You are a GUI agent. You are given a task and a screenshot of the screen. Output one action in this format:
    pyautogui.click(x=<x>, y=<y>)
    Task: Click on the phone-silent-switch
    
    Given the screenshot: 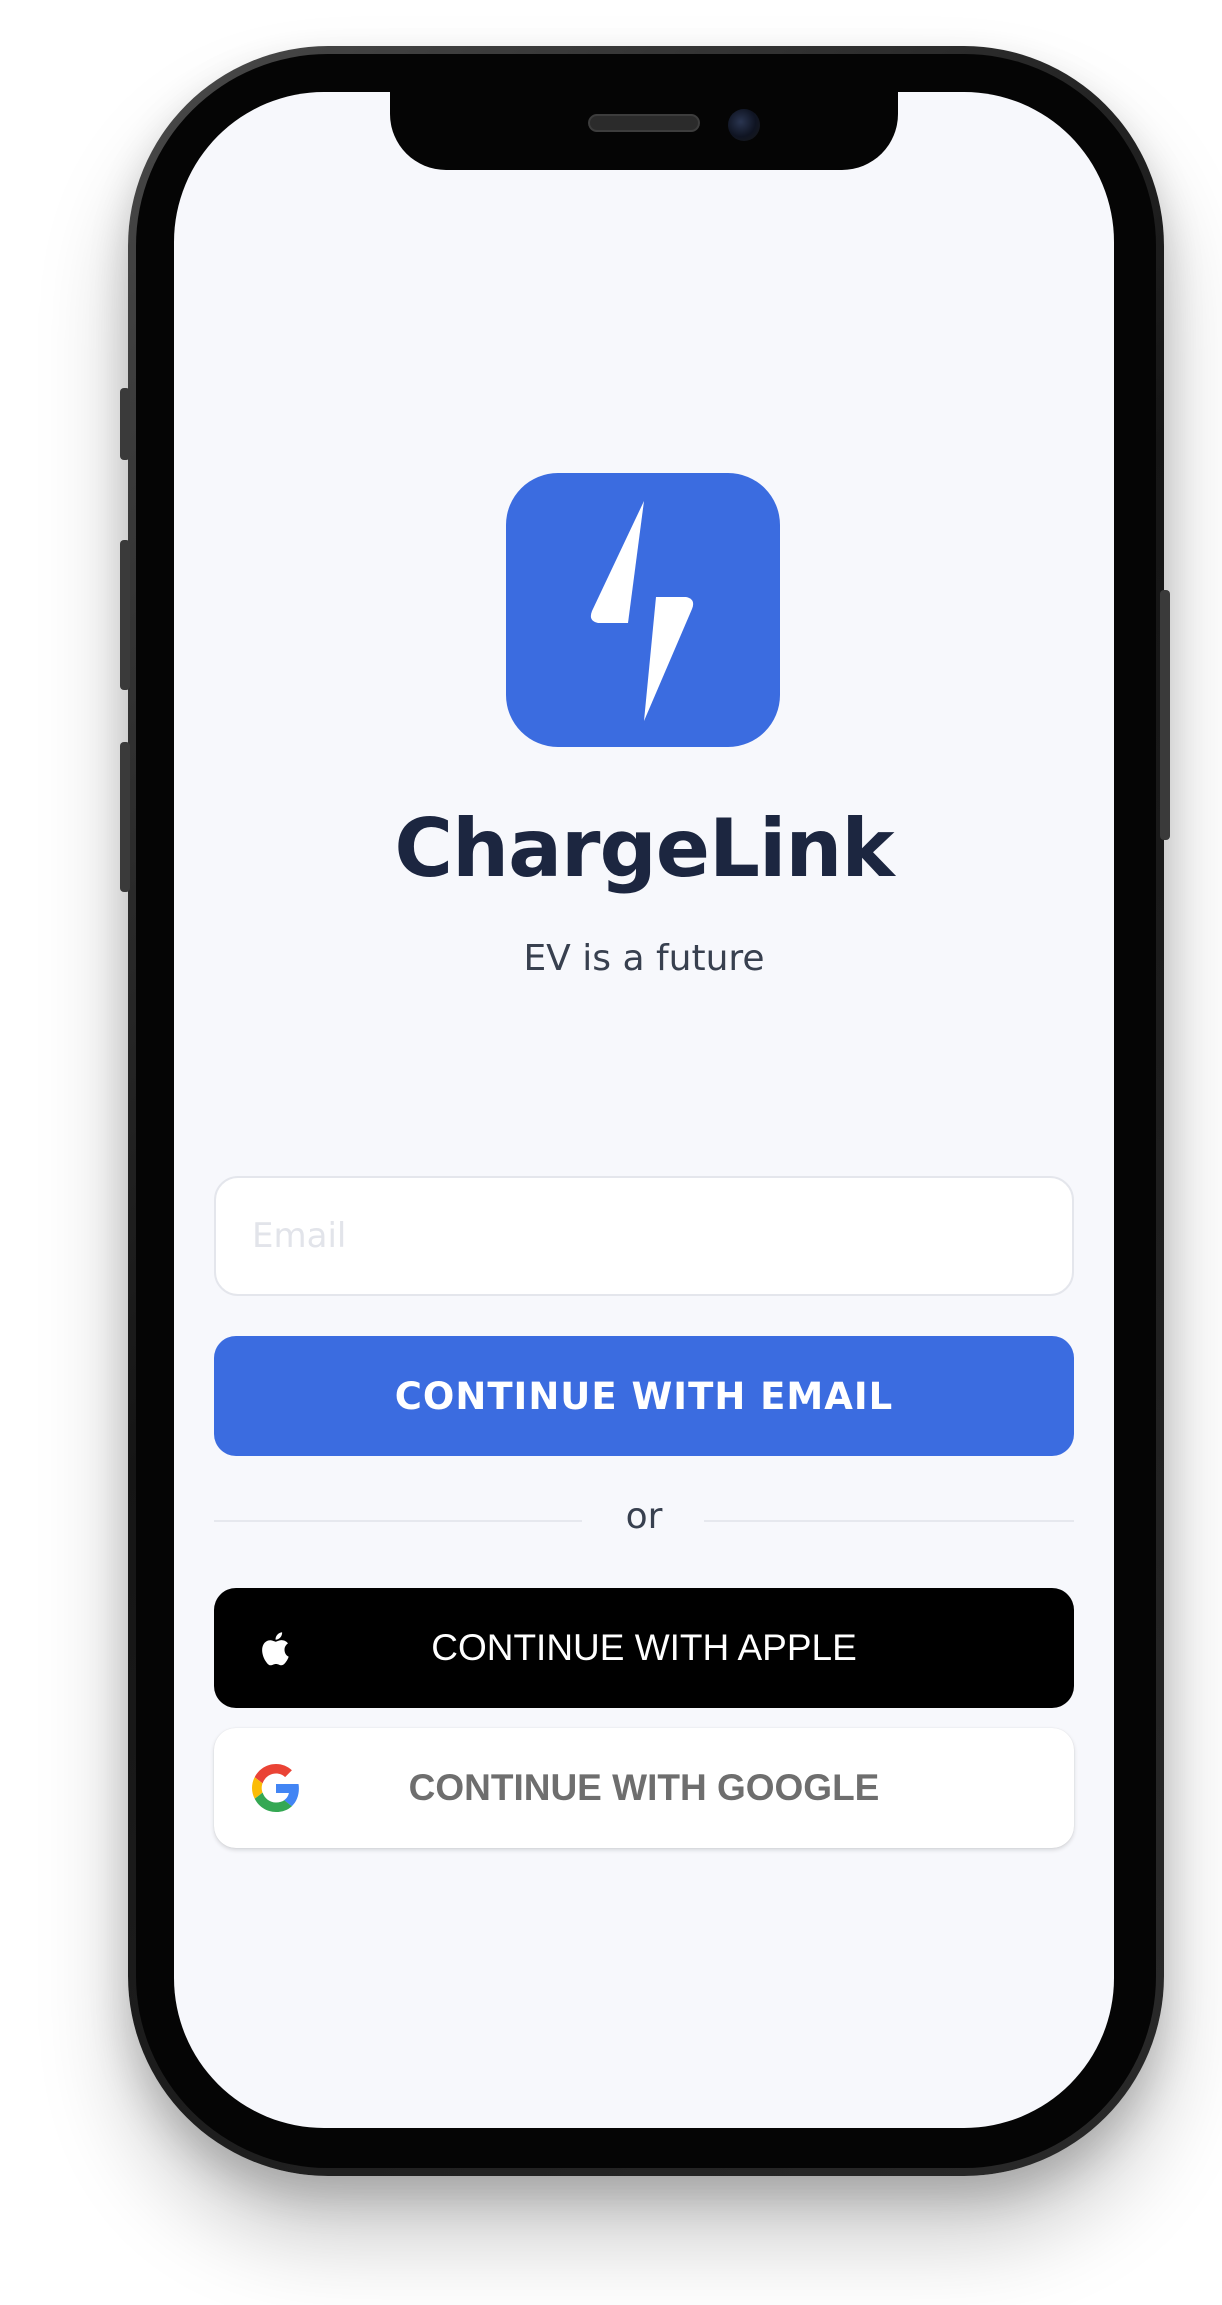 What is the action you would take?
    pyautogui.click(x=125, y=424)
    